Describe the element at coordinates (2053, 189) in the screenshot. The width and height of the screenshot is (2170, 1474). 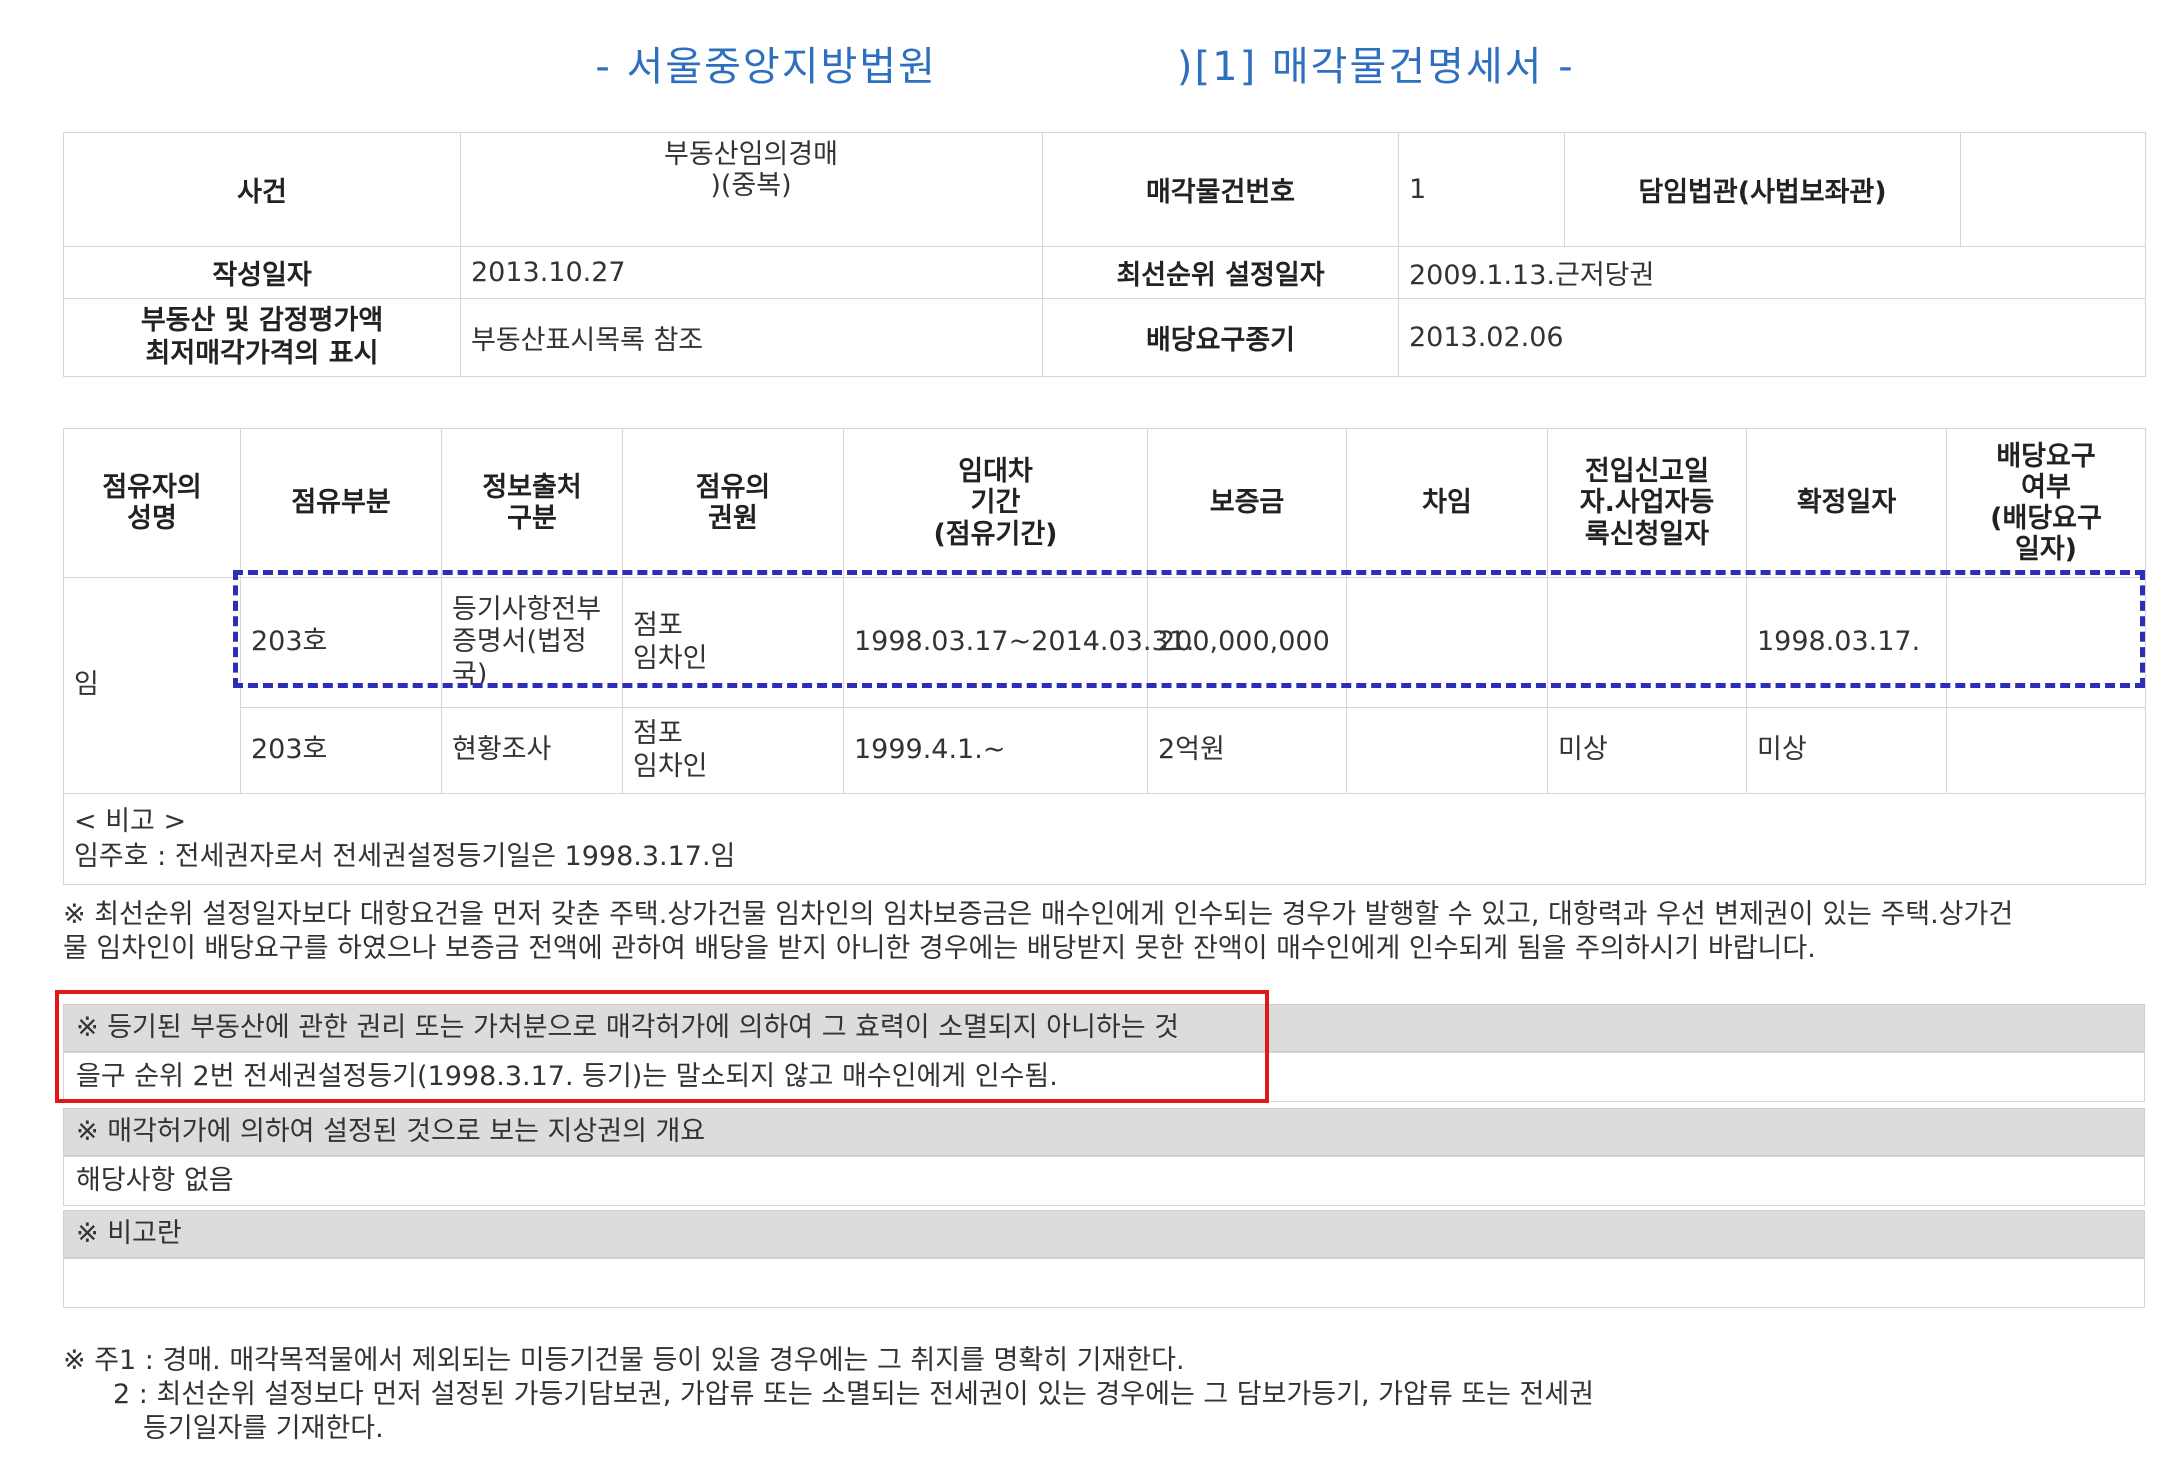
I see `judge-value` at that location.